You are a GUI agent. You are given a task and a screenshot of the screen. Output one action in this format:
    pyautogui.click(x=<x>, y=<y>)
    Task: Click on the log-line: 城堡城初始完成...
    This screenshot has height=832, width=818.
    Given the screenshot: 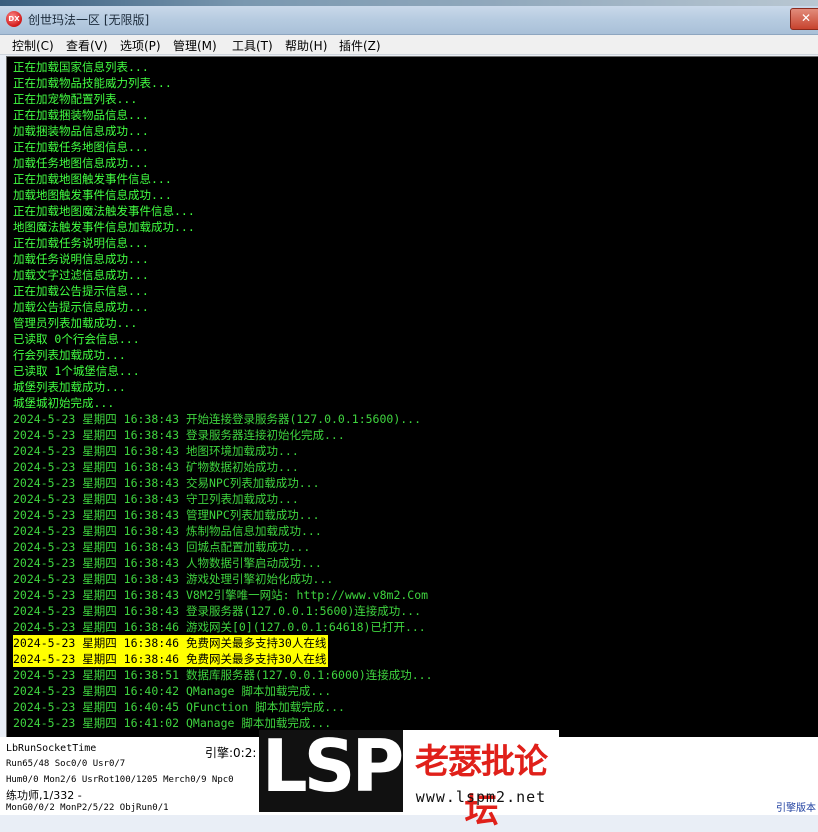 What is the action you would take?
    pyautogui.click(x=64, y=403)
    